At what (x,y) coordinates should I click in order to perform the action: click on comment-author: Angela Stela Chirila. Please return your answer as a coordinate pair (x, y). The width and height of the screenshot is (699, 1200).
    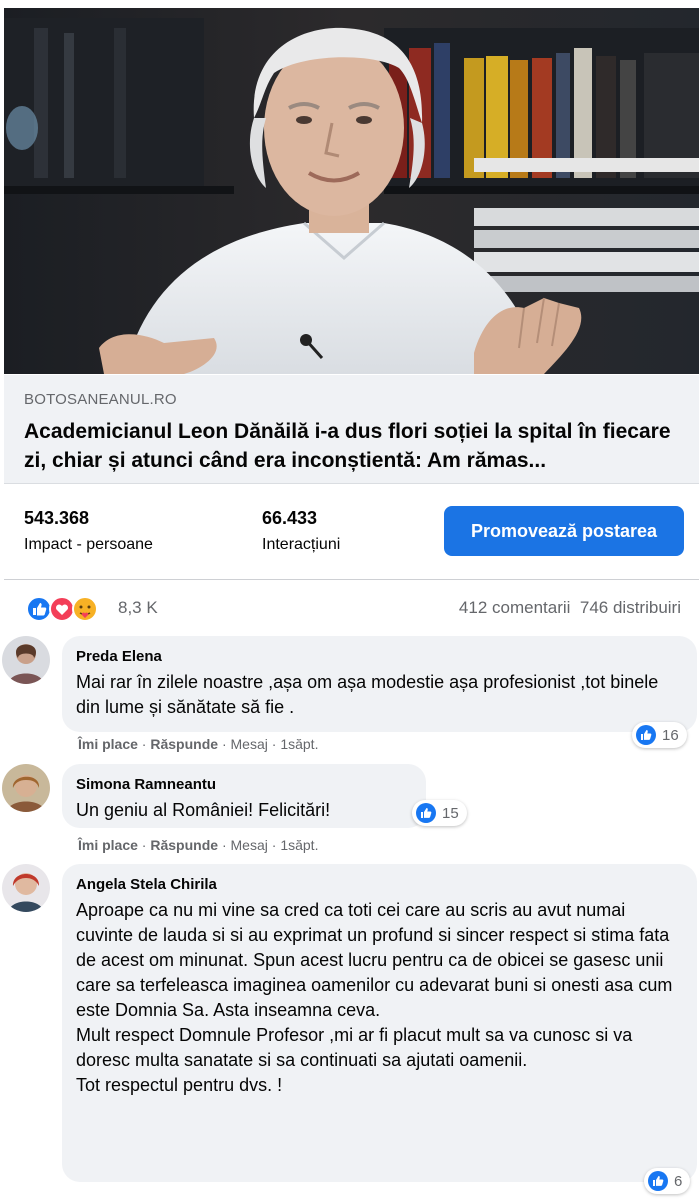
    Looking at the image, I should click on (146, 884).